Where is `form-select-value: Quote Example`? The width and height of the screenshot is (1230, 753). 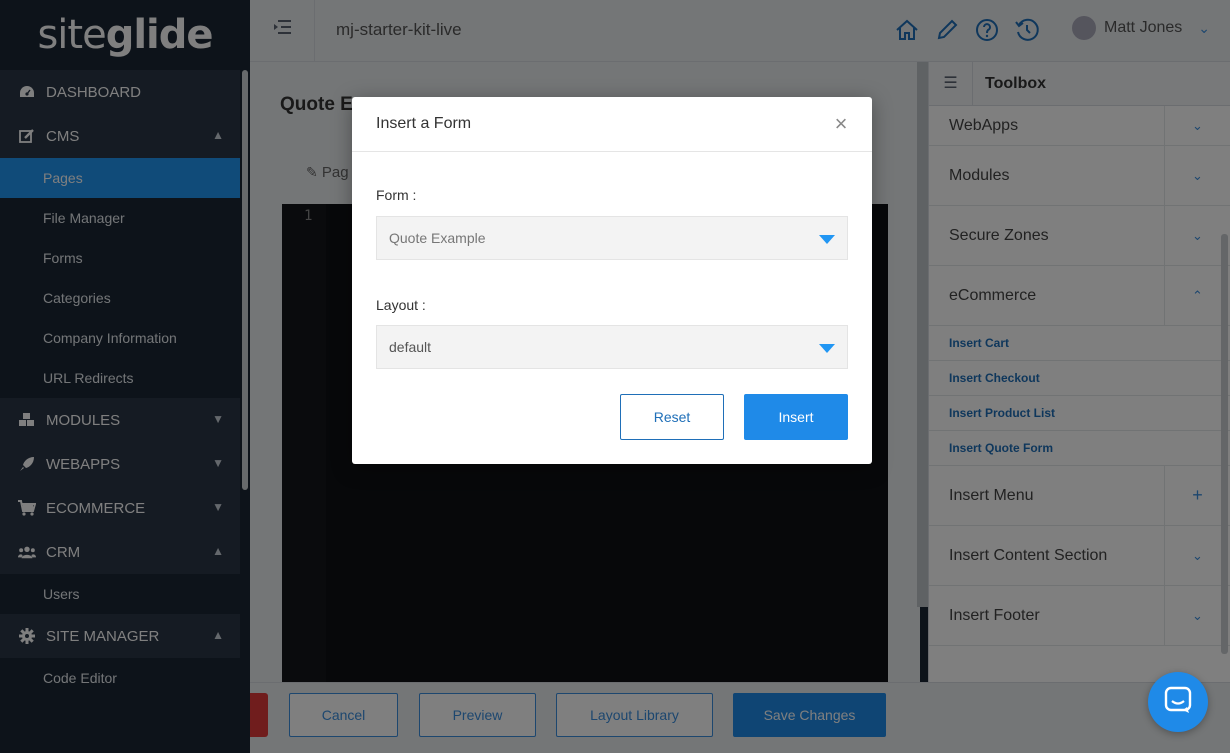
form-select-value: Quote Example is located at coordinates (437, 238).